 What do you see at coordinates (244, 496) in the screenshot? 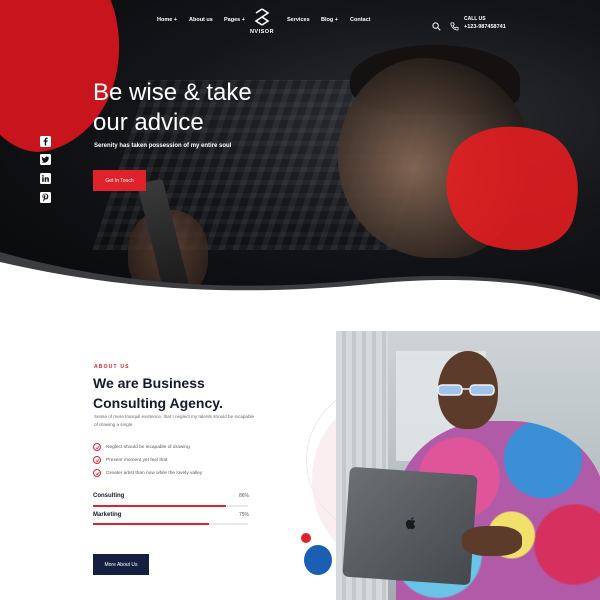
I see `skill-percent-consulting: 86%` at bounding box center [244, 496].